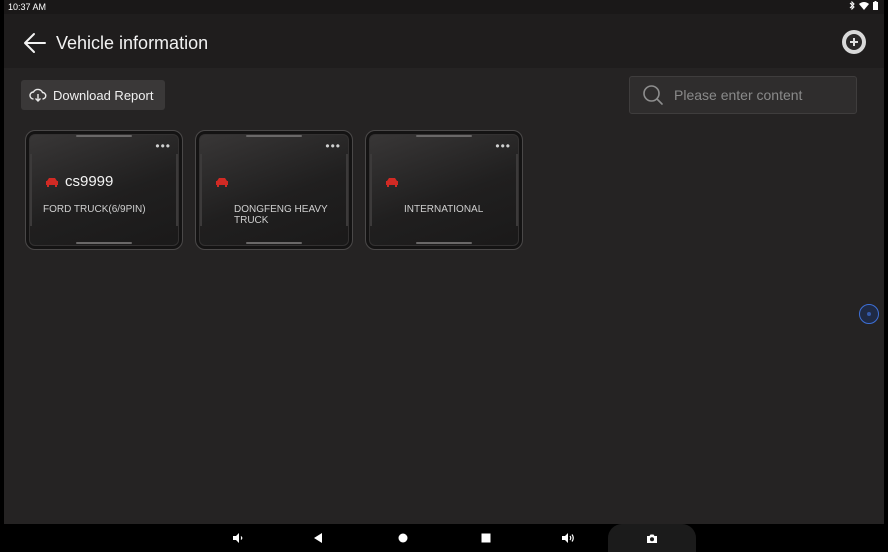 The height and width of the screenshot is (552, 888). What do you see at coordinates (281, 215) in the screenshot?
I see `vehicle-model: DONGFENG HEAVY TRUCK` at bounding box center [281, 215].